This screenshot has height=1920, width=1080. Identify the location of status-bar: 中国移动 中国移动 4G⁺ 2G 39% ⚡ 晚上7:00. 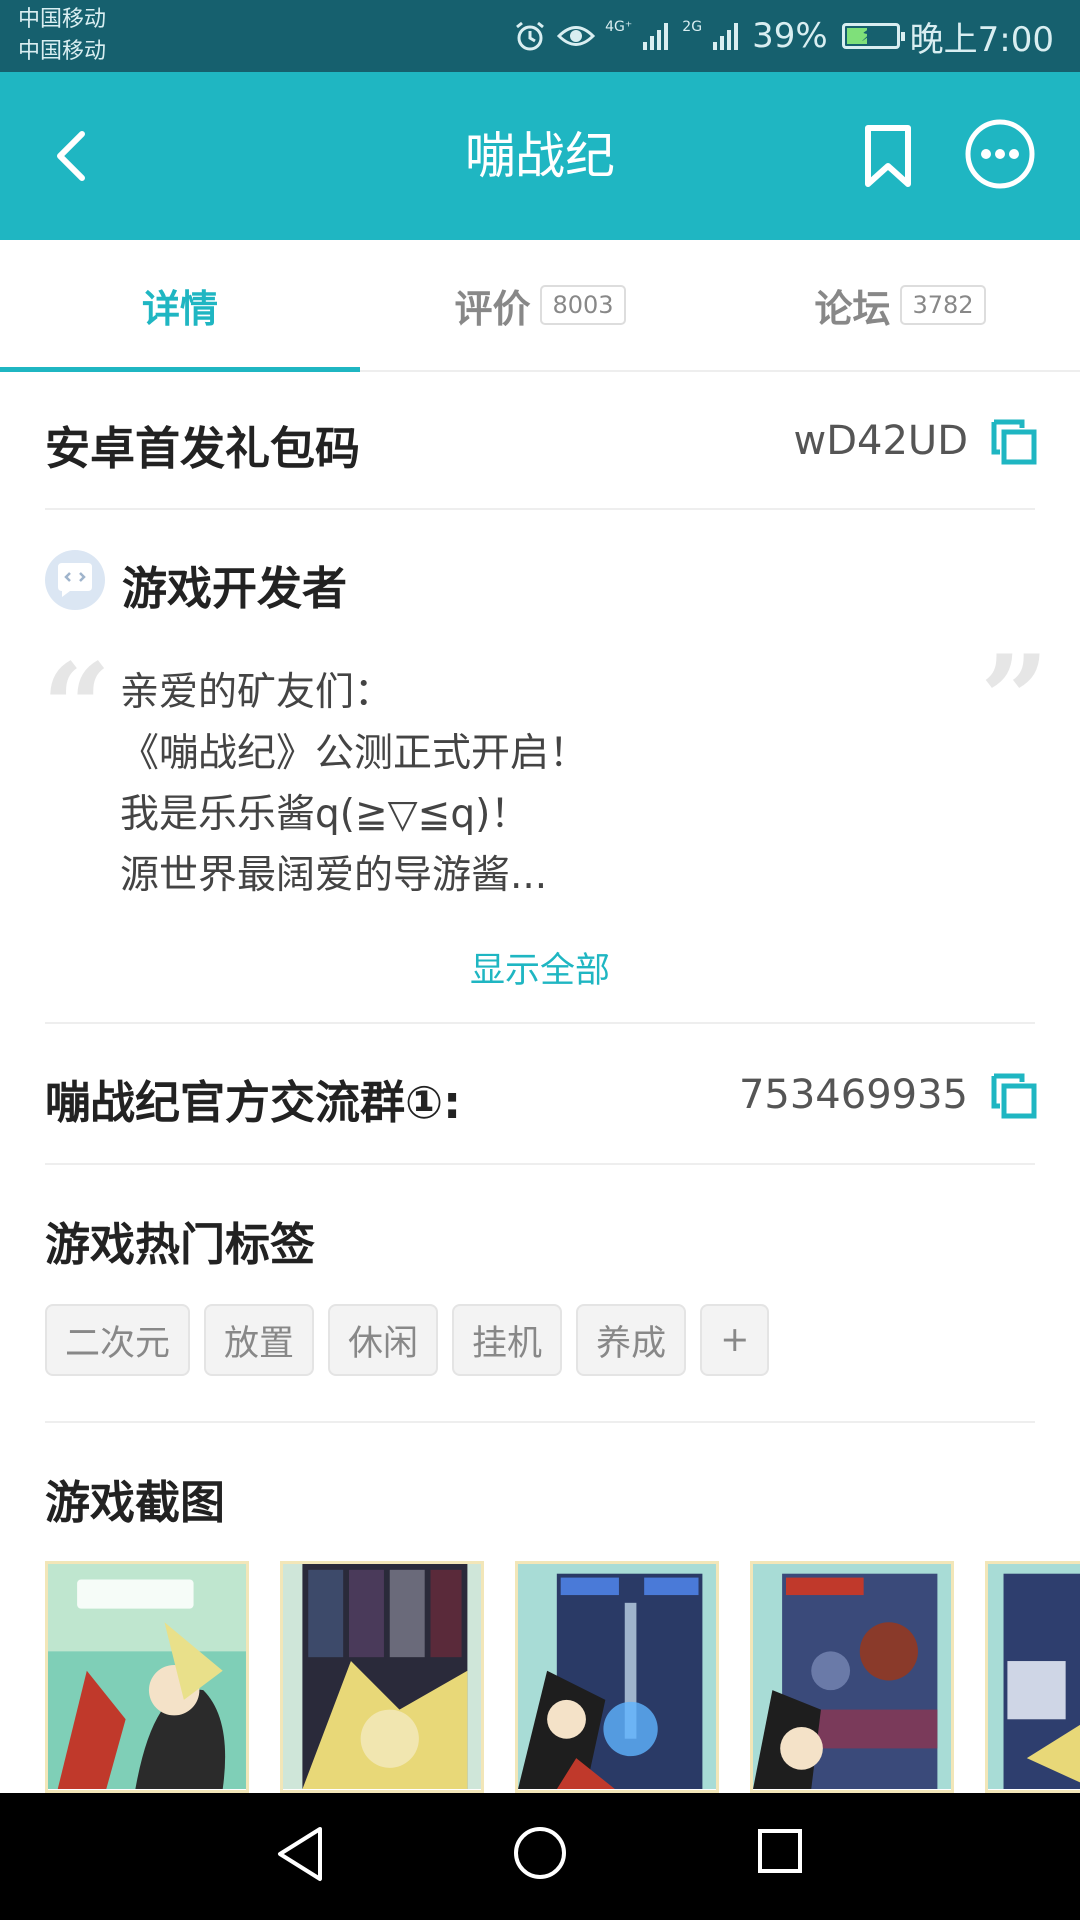
(540, 36).